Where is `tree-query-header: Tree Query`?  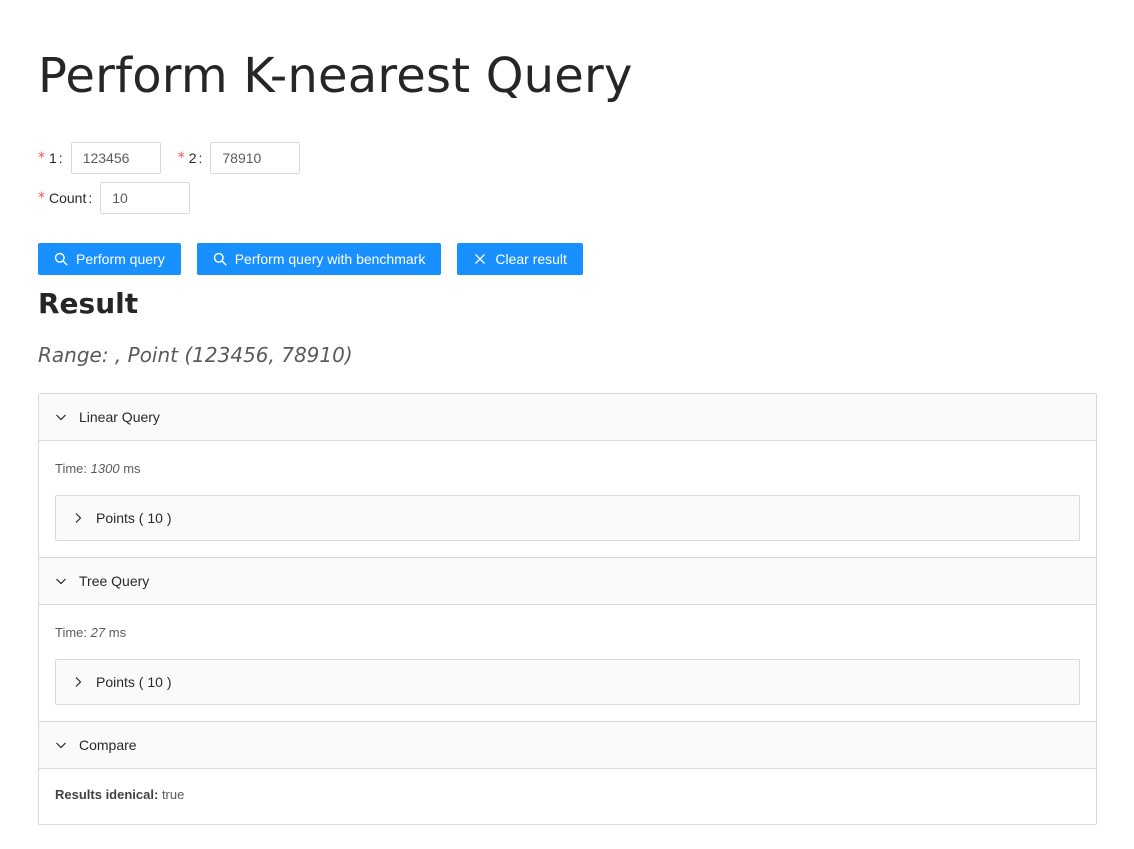 tree-query-header: Tree Query is located at coordinates (567, 581).